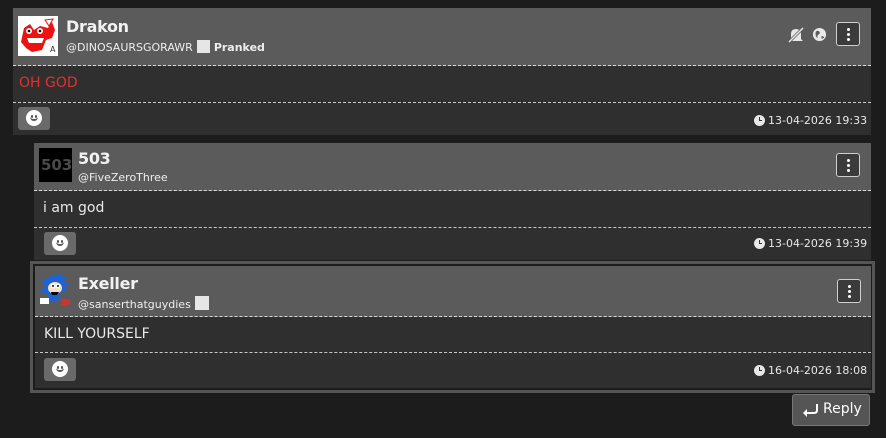  Describe the element at coordinates (842, 409) in the screenshot. I see `reply-label: Reply` at that location.